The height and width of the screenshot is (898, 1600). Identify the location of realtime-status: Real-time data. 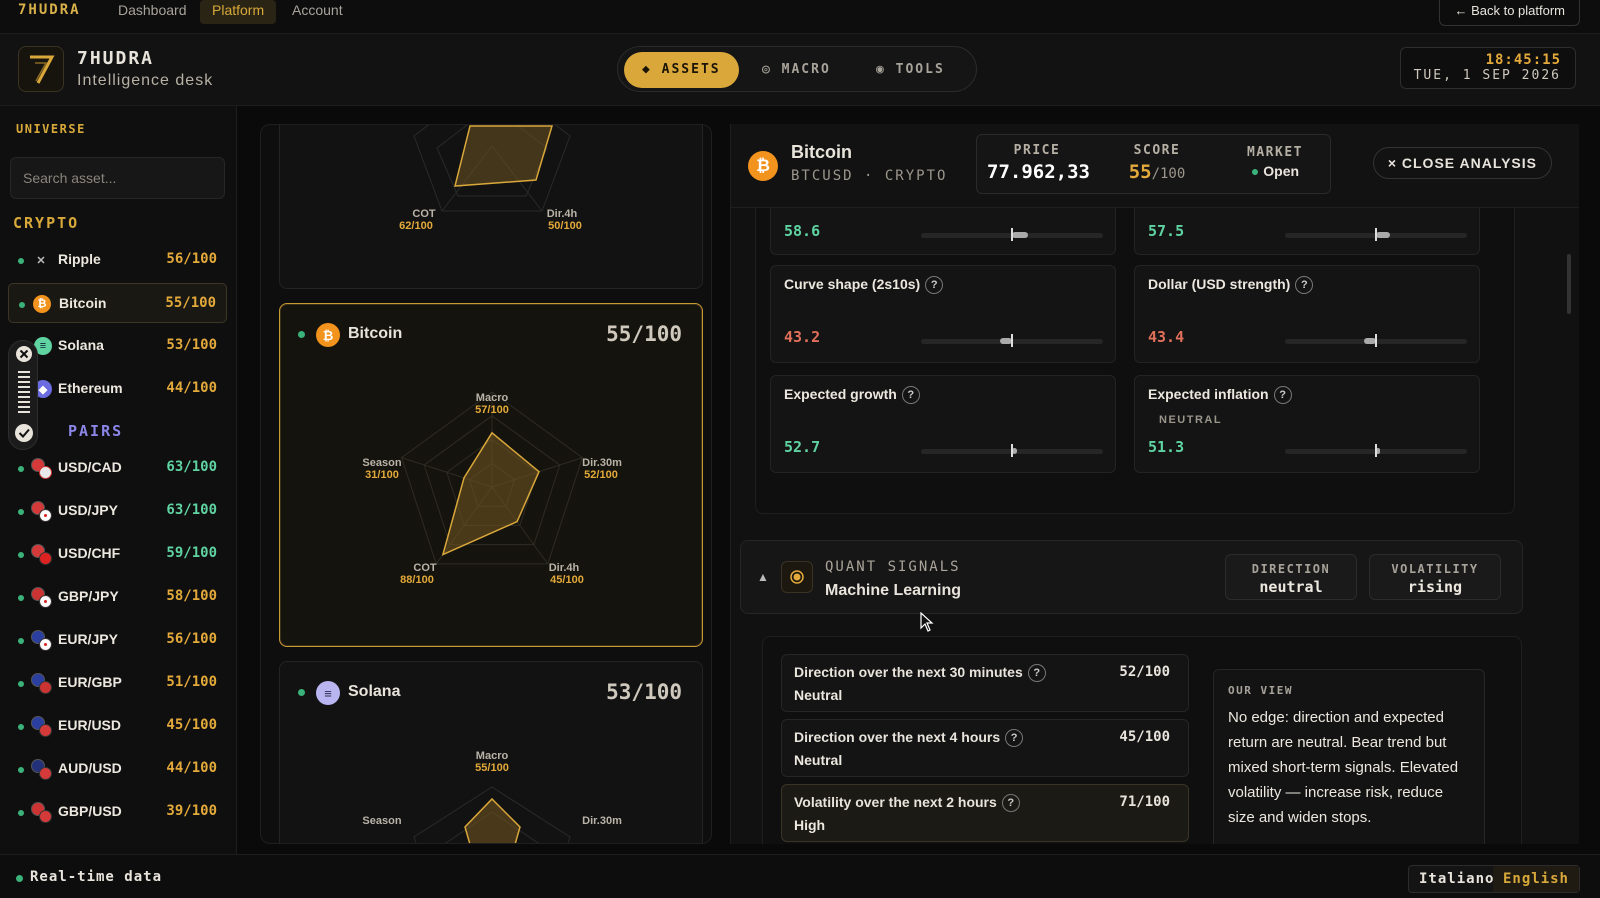
(96, 877).